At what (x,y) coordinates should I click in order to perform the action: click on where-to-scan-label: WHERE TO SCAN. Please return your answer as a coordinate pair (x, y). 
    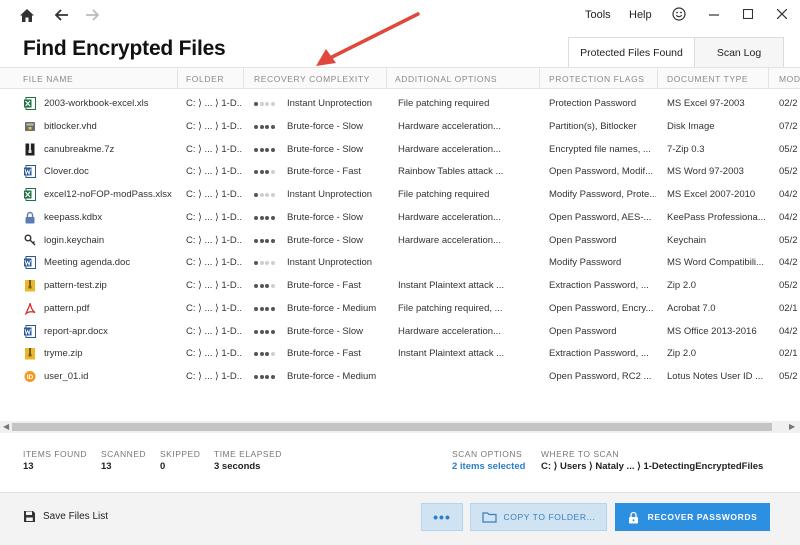
    Looking at the image, I should click on (580, 454).